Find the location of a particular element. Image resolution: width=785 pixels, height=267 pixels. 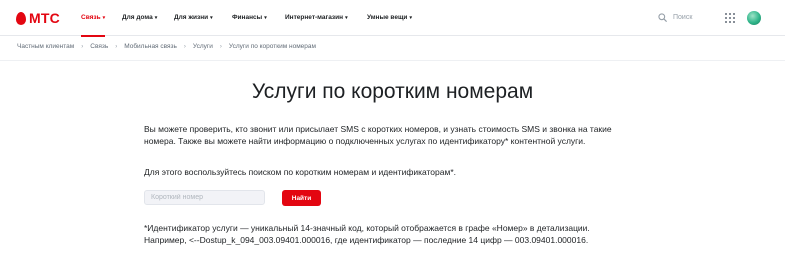

nav-item-internet-magazin: Интернет-магазин ▾ is located at coordinates (316, 17).